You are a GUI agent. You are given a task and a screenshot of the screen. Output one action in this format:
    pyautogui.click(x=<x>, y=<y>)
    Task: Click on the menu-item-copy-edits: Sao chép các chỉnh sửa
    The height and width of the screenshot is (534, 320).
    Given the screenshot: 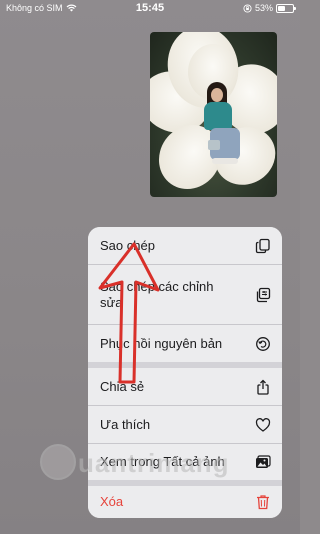 What is the action you would take?
    pyautogui.click(x=185, y=295)
    